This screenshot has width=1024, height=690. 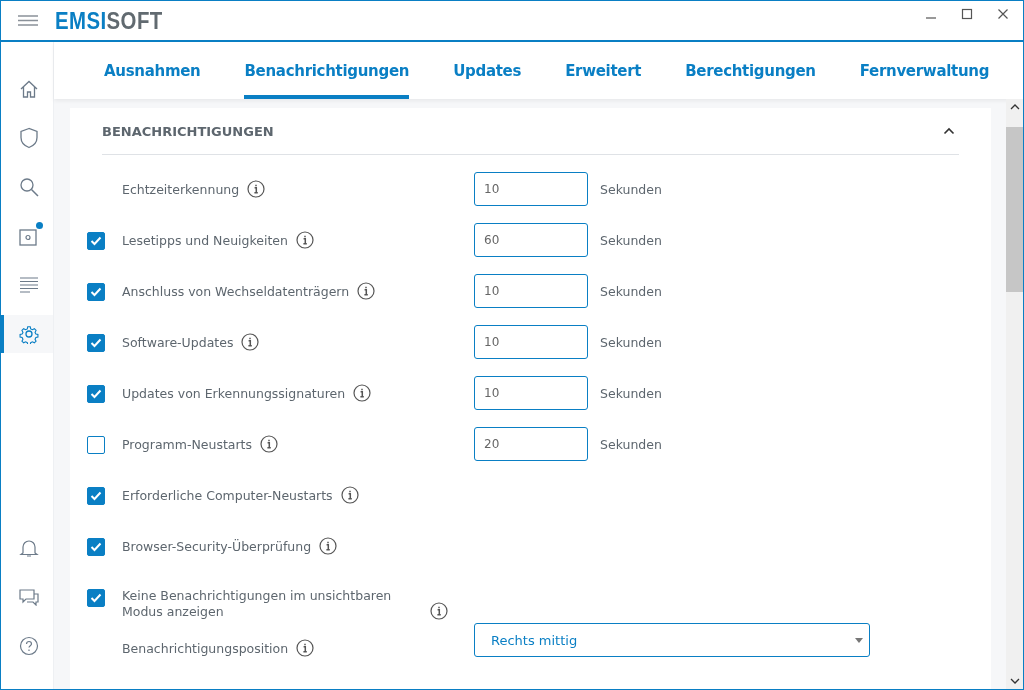 I want to click on help-icon, so click(x=28, y=646).